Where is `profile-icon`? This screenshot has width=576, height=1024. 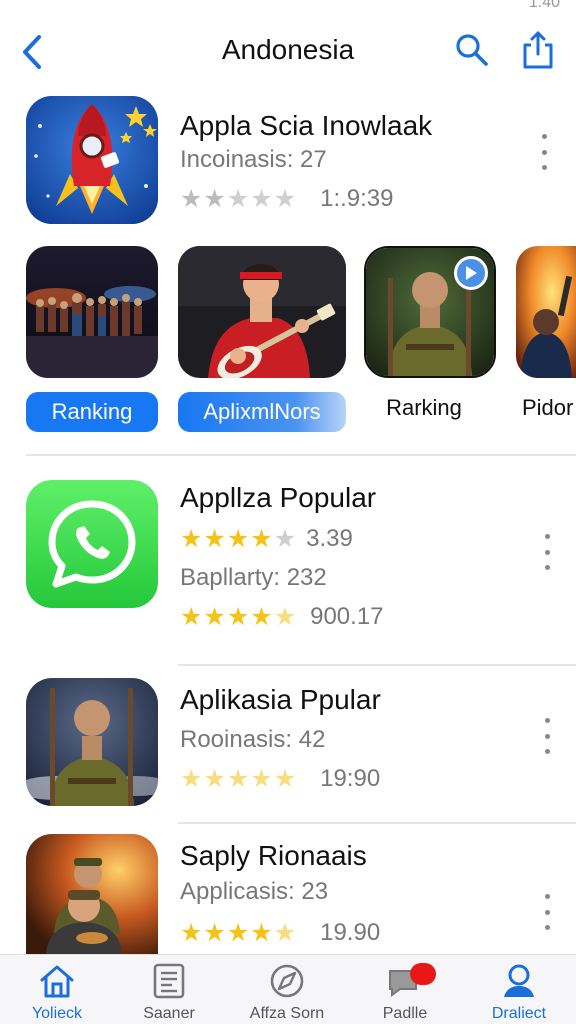 profile-icon is located at coordinates (519, 980).